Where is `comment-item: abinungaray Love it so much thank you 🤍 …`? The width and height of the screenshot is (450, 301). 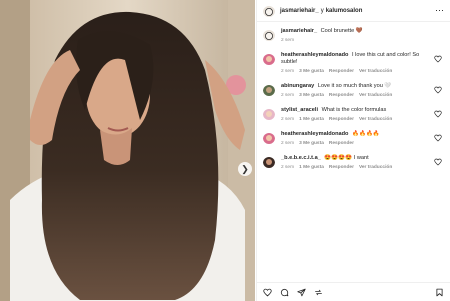 comment-item: abinungaray Love it so much thank you 🤍 … is located at coordinates (353, 90).